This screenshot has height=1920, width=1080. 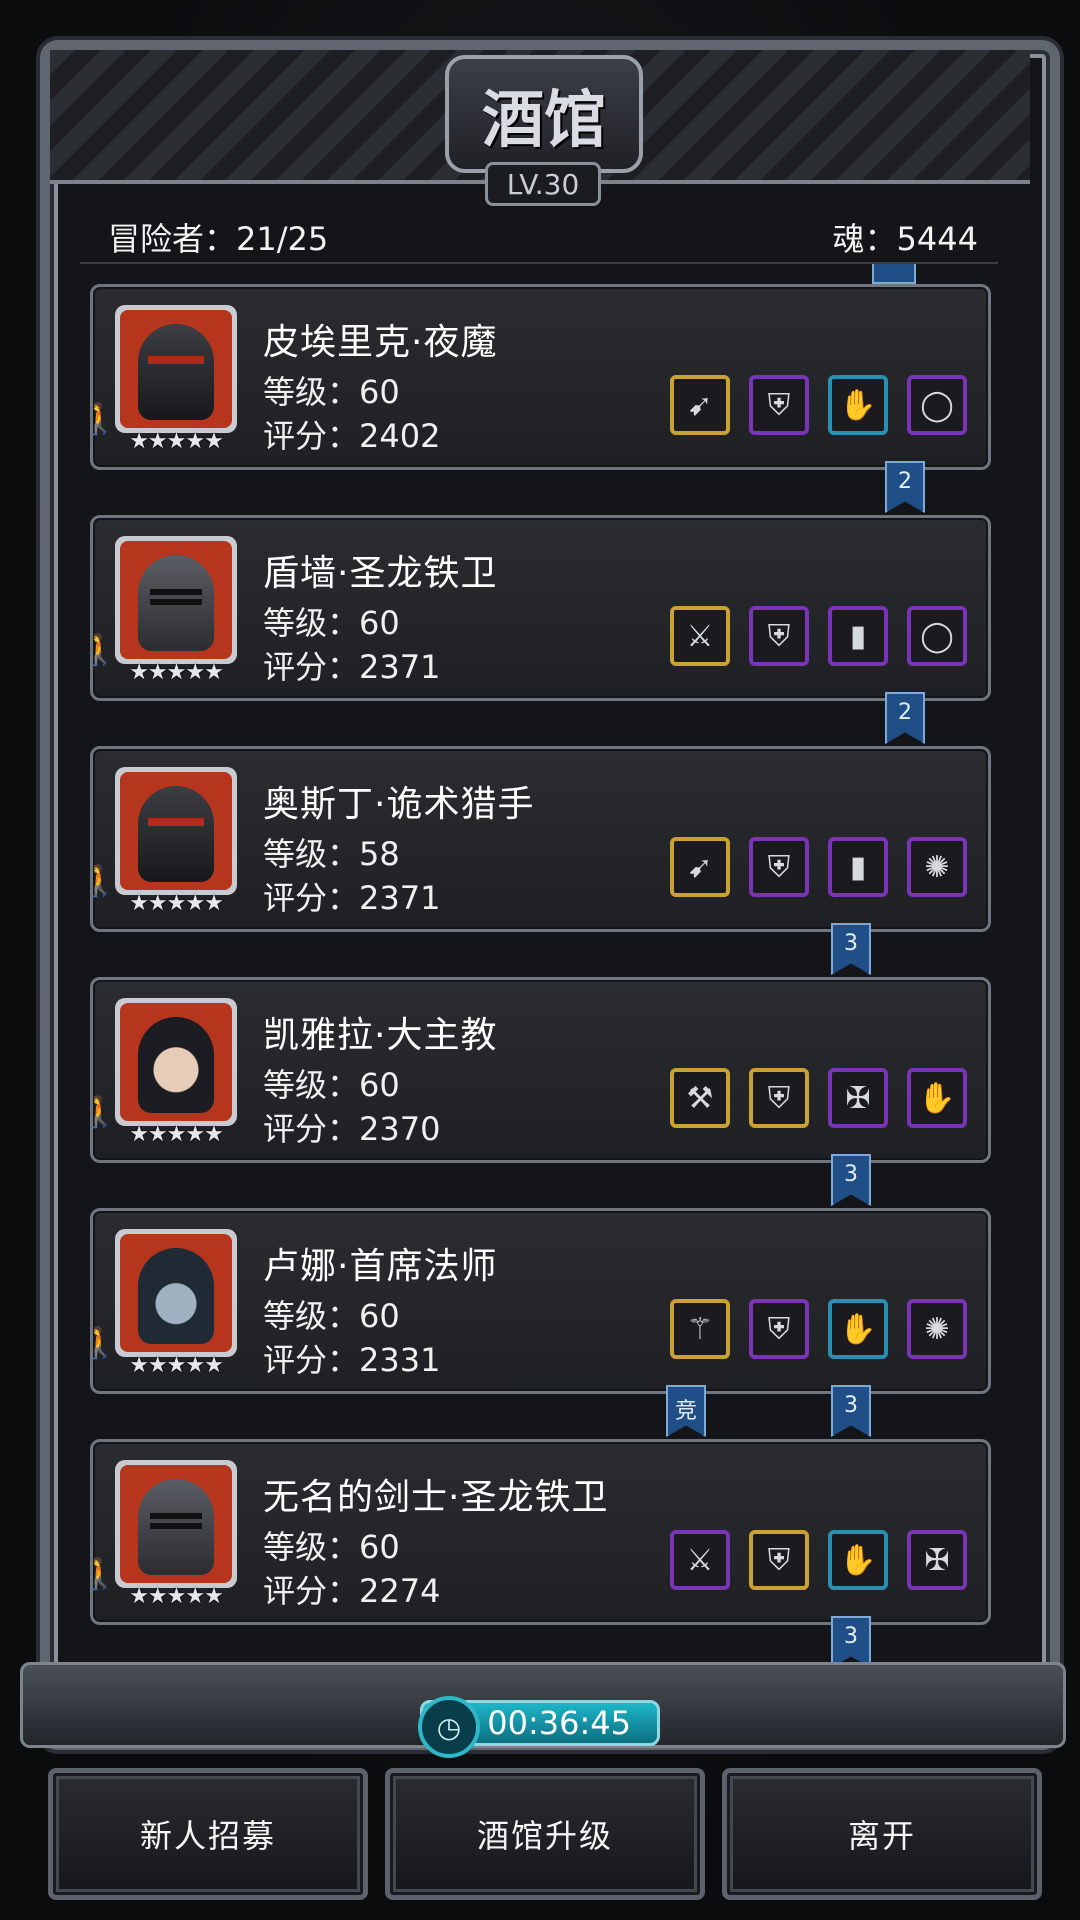 What do you see at coordinates (905, 718) in the screenshot?
I see `rank-ribbon: 2` at bounding box center [905, 718].